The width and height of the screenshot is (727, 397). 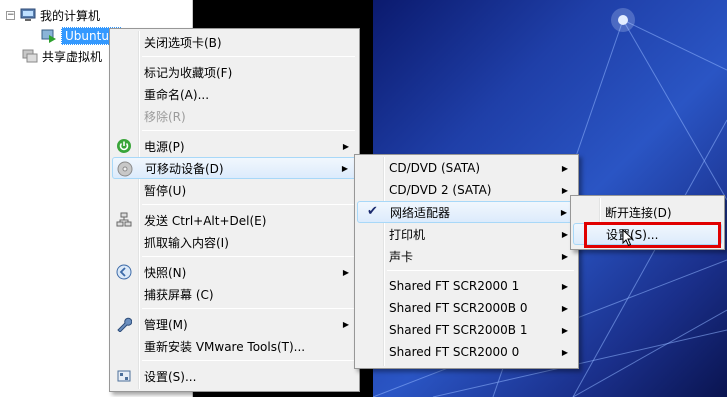 What do you see at coordinates (10, 15) in the screenshot?
I see `collapse-toggle: −` at bounding box center [10, 15].